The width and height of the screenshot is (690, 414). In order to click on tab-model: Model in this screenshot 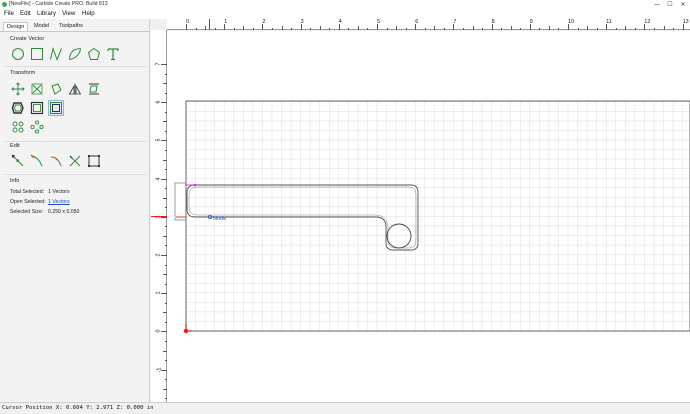, I will do `click(41, 26)`.